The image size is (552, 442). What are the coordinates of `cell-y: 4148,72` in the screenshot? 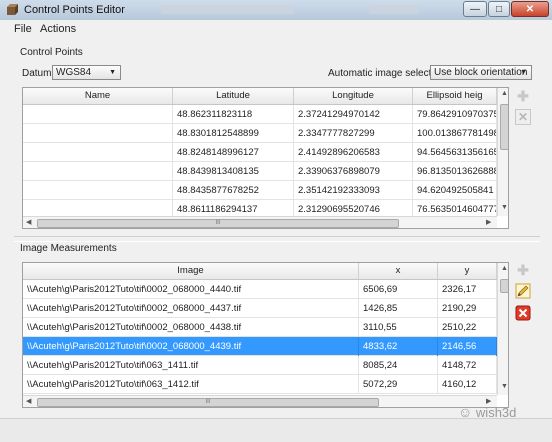 It's located at (467, 365).